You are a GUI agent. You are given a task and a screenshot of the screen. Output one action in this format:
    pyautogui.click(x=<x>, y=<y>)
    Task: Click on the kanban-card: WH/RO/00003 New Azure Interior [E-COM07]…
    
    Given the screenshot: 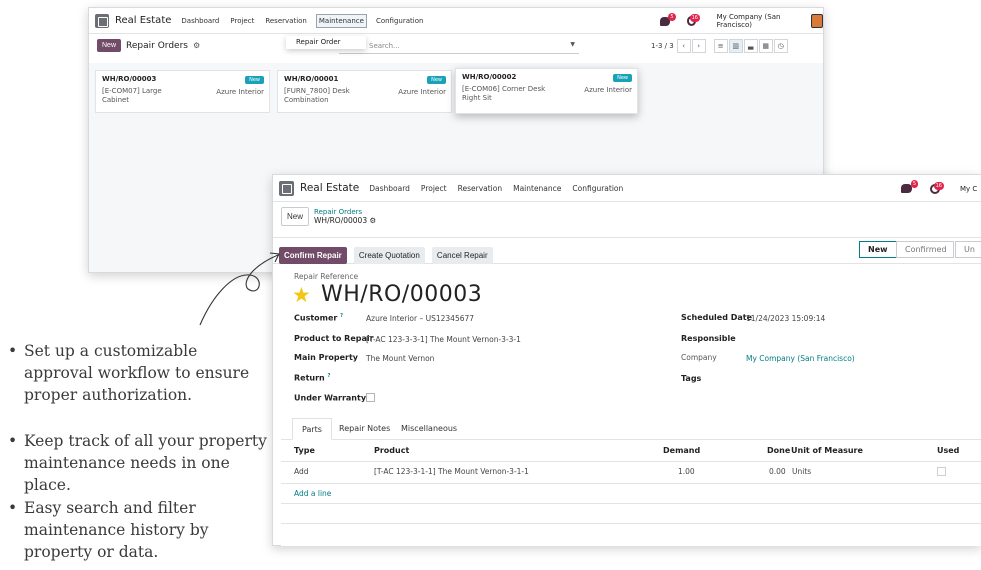 What is the action you would take?
    pyautogui.click(x=182, y=91)
    